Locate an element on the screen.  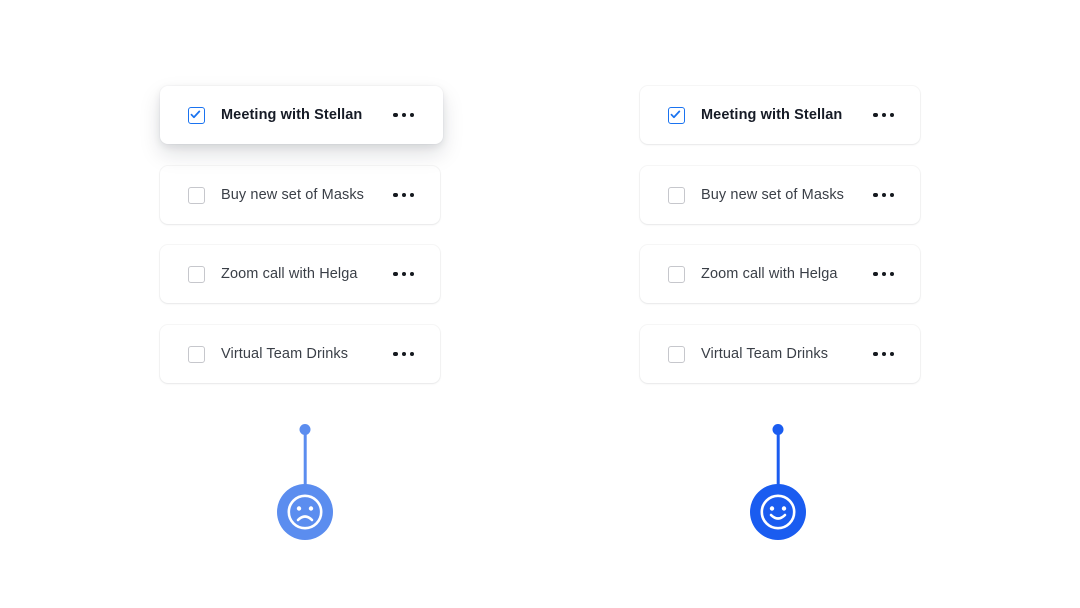
frowning-face-icon is located at coordinates (305, 512).